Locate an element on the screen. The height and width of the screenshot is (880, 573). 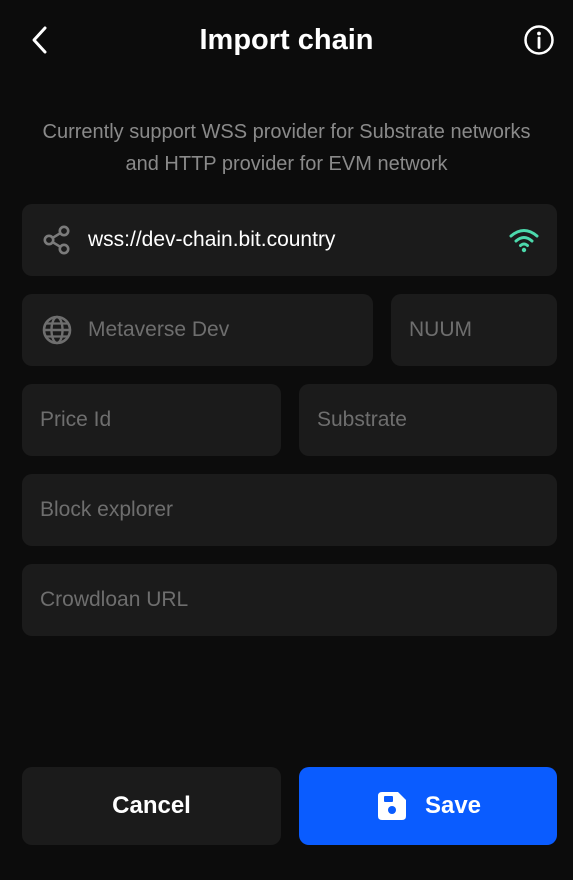
crowdloan-url-placeholder: Crowdloan URL is located at coordinates (114, 599).